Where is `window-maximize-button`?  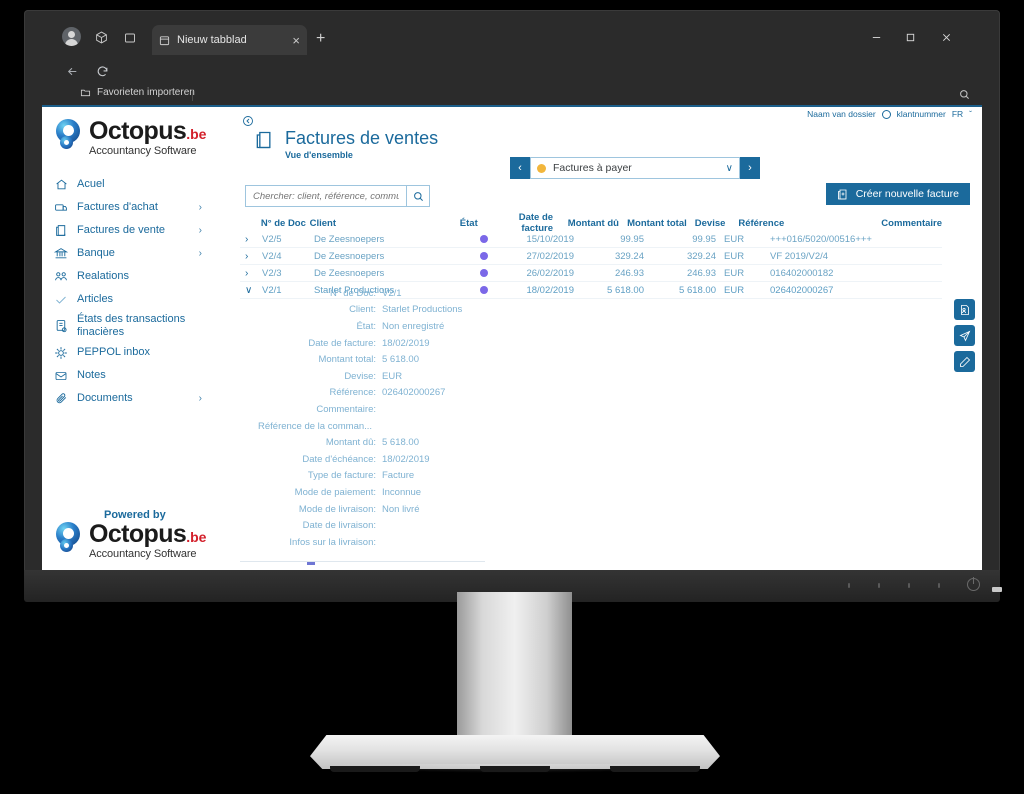 window-maximize-button is located at coordinates (910, 37).